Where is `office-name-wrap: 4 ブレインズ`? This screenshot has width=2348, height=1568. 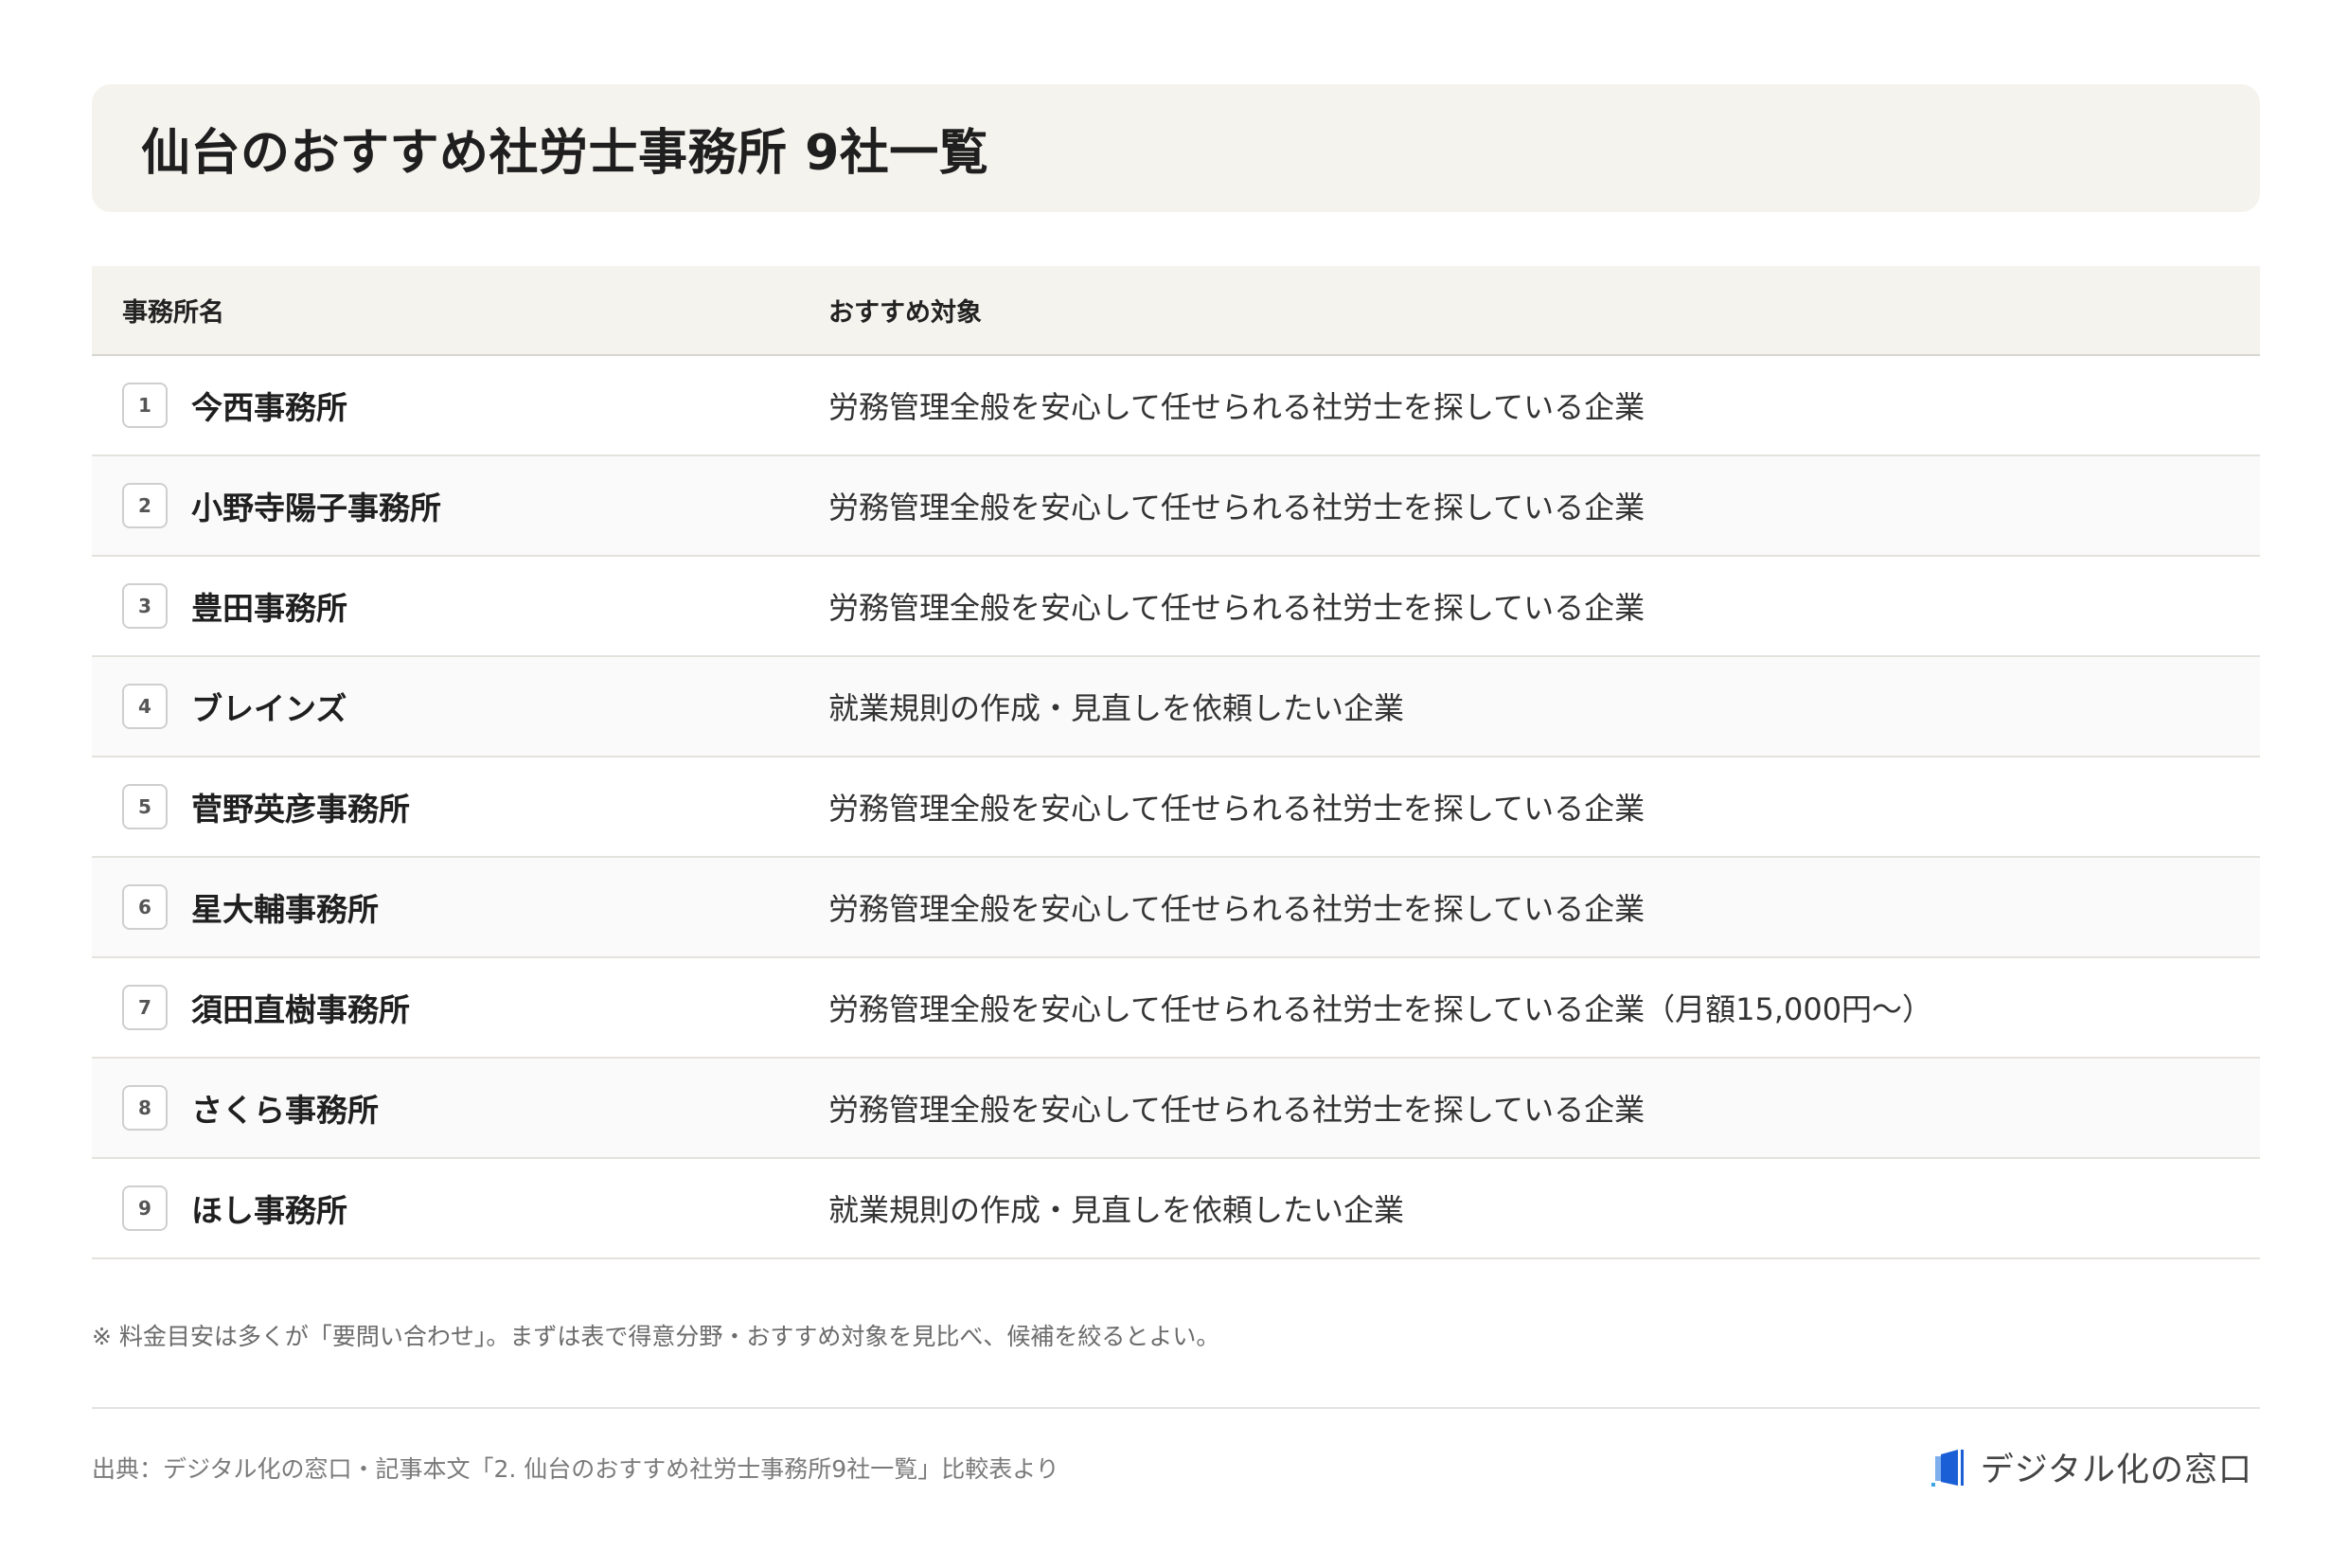 office-name-wrap: 4 ブレインズ is located at coordinates (475, 706).